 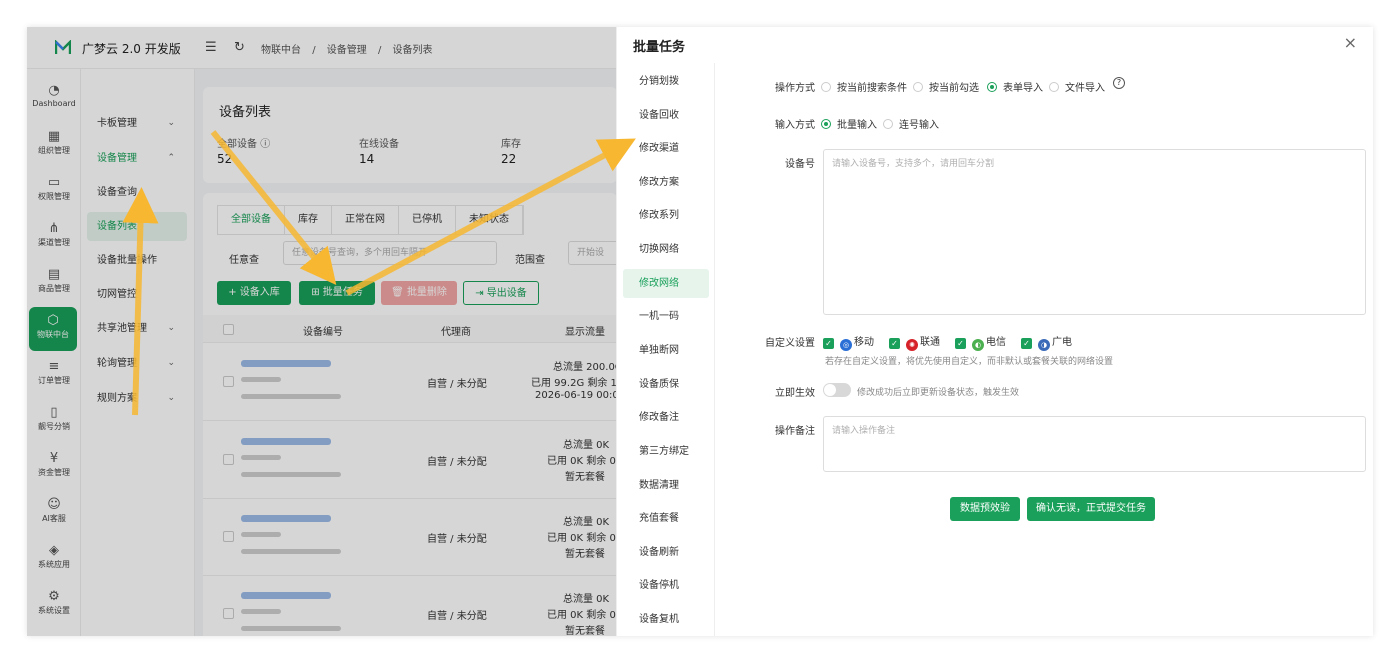 What do you see at coordinates (666, 585) in the screenshot?
I see `task-item: 设备停机` at bounding box center [666, 585].